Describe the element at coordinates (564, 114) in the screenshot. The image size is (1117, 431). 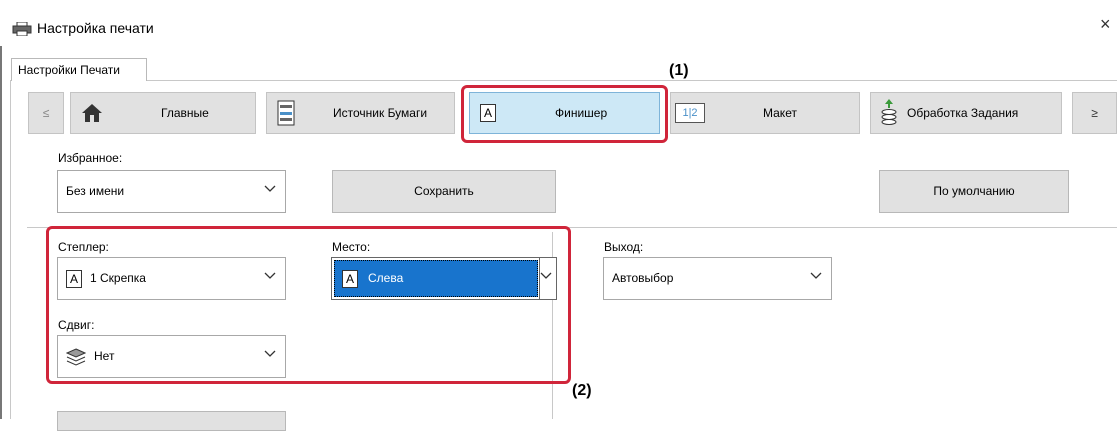
I see `highlight-finisher-tab` at that location.